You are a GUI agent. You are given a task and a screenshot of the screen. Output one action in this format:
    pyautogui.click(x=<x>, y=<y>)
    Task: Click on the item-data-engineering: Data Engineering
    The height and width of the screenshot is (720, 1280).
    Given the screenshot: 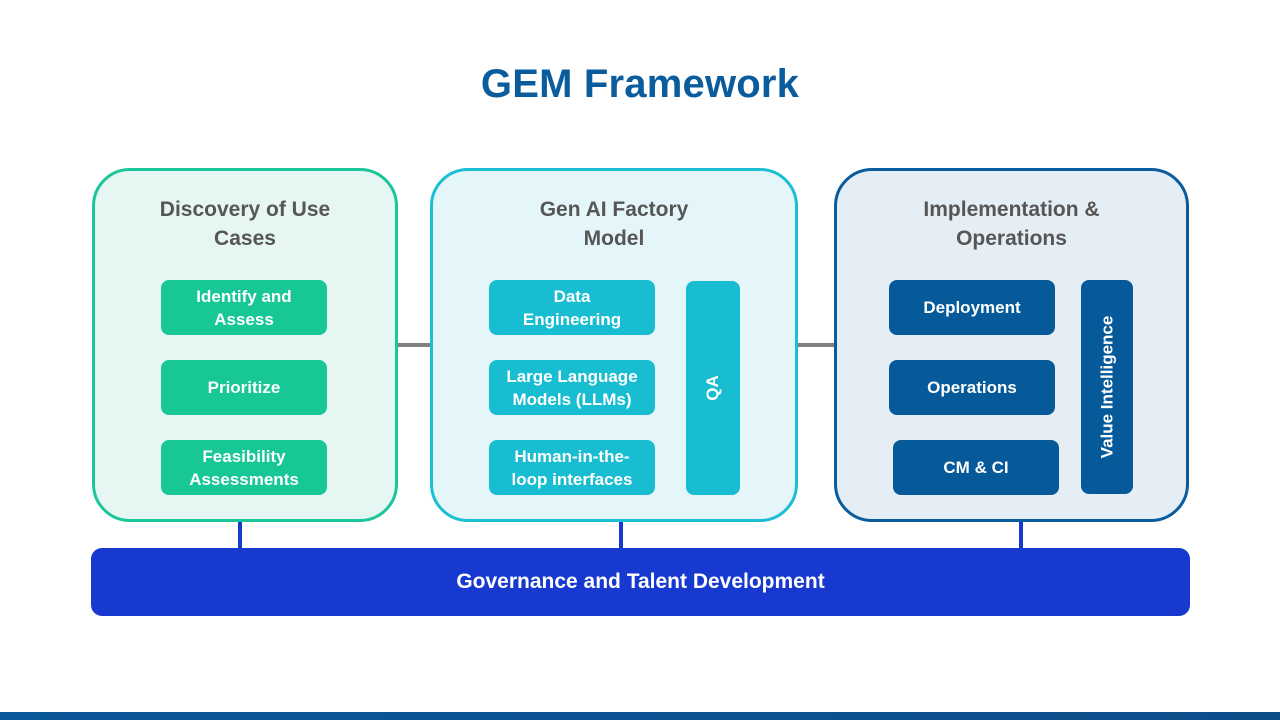 What is the action you would take?
    pyautogui.click(x=572, y=307)
    